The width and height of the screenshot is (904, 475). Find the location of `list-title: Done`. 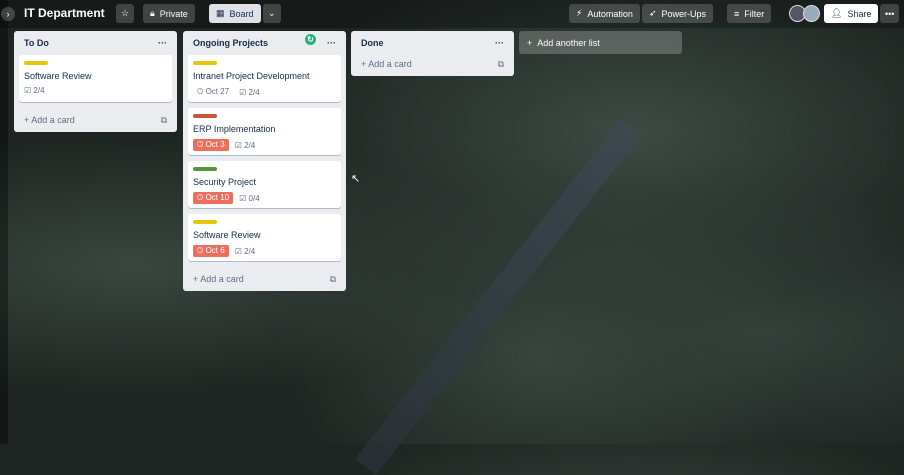

list-title: Done is located at coordinates (372, 43).